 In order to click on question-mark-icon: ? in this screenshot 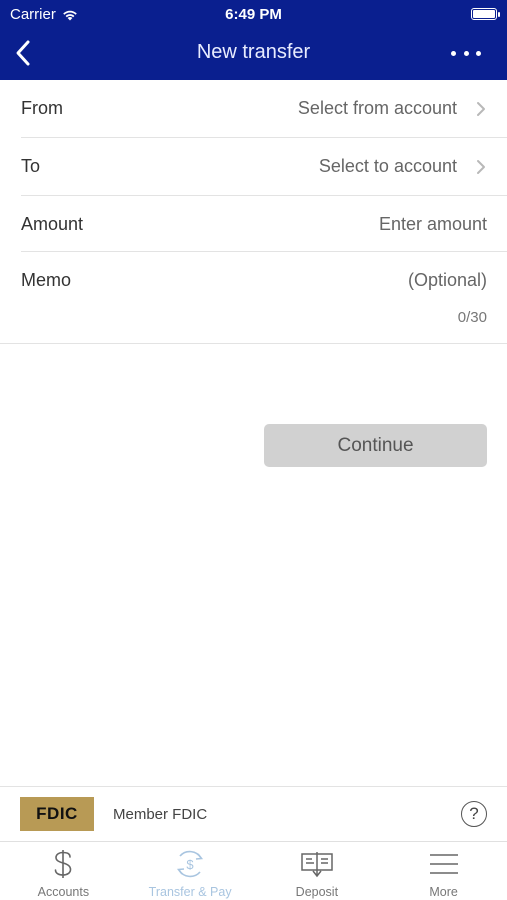, I will do `click(474, 813)`.